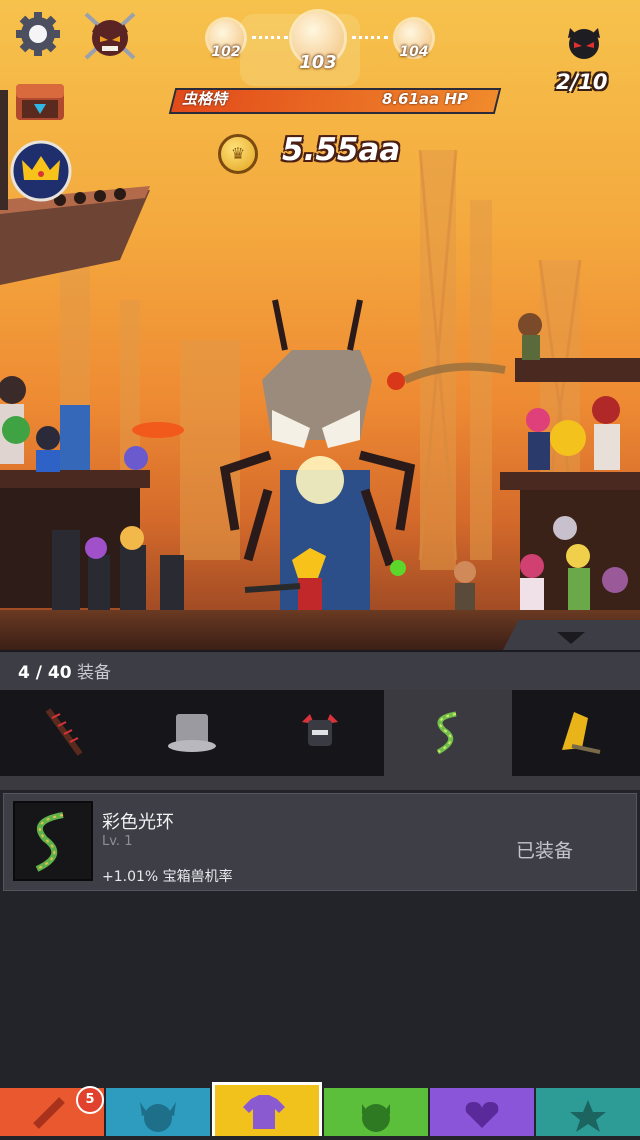  I want to click on tab-relic, so click(576, 733).